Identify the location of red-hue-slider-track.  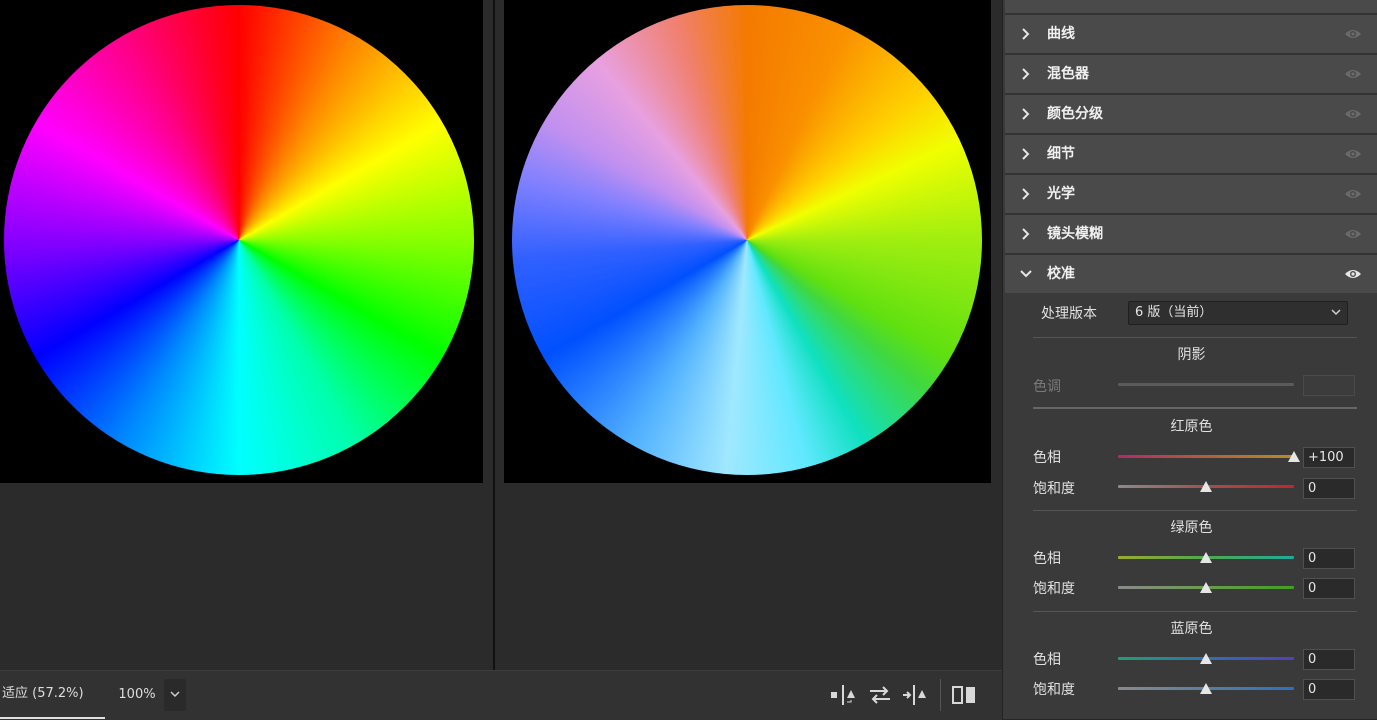
(1206, 456).